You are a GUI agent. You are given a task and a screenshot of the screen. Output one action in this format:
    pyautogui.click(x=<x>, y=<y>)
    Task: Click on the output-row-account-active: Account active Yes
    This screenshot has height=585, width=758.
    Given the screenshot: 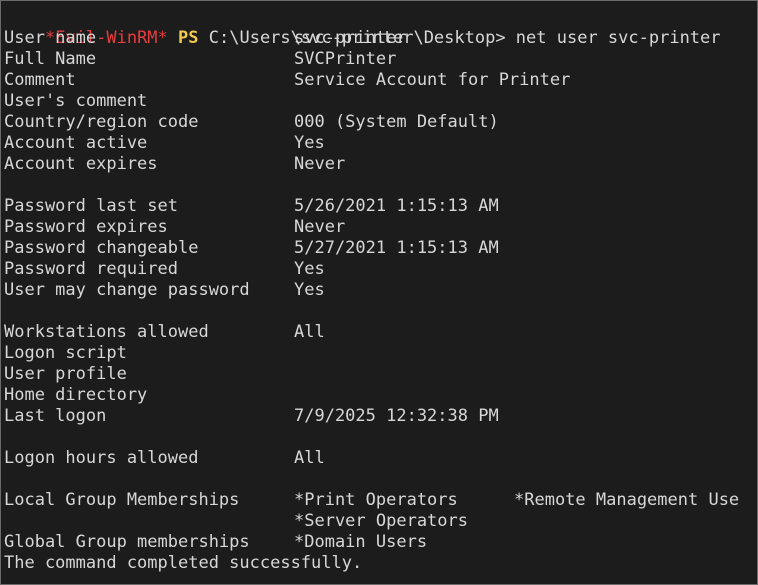 What is the action you would take?
    pyautogui.click(x=380, y=143)
    